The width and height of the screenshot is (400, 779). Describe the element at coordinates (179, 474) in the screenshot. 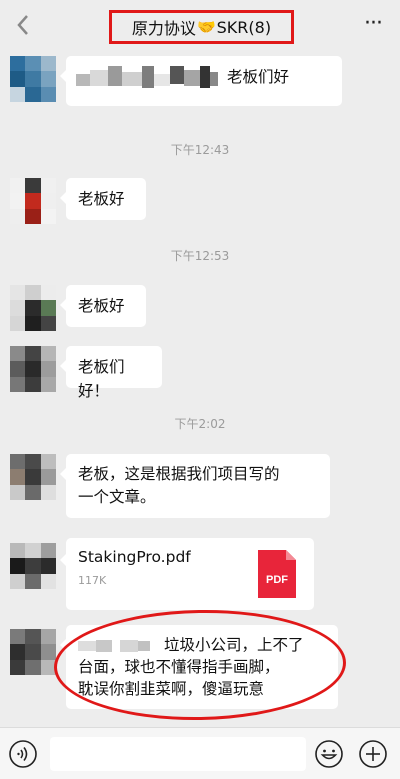

I see `message-text-line: 老板，这是根据我们项目写的` at that location.